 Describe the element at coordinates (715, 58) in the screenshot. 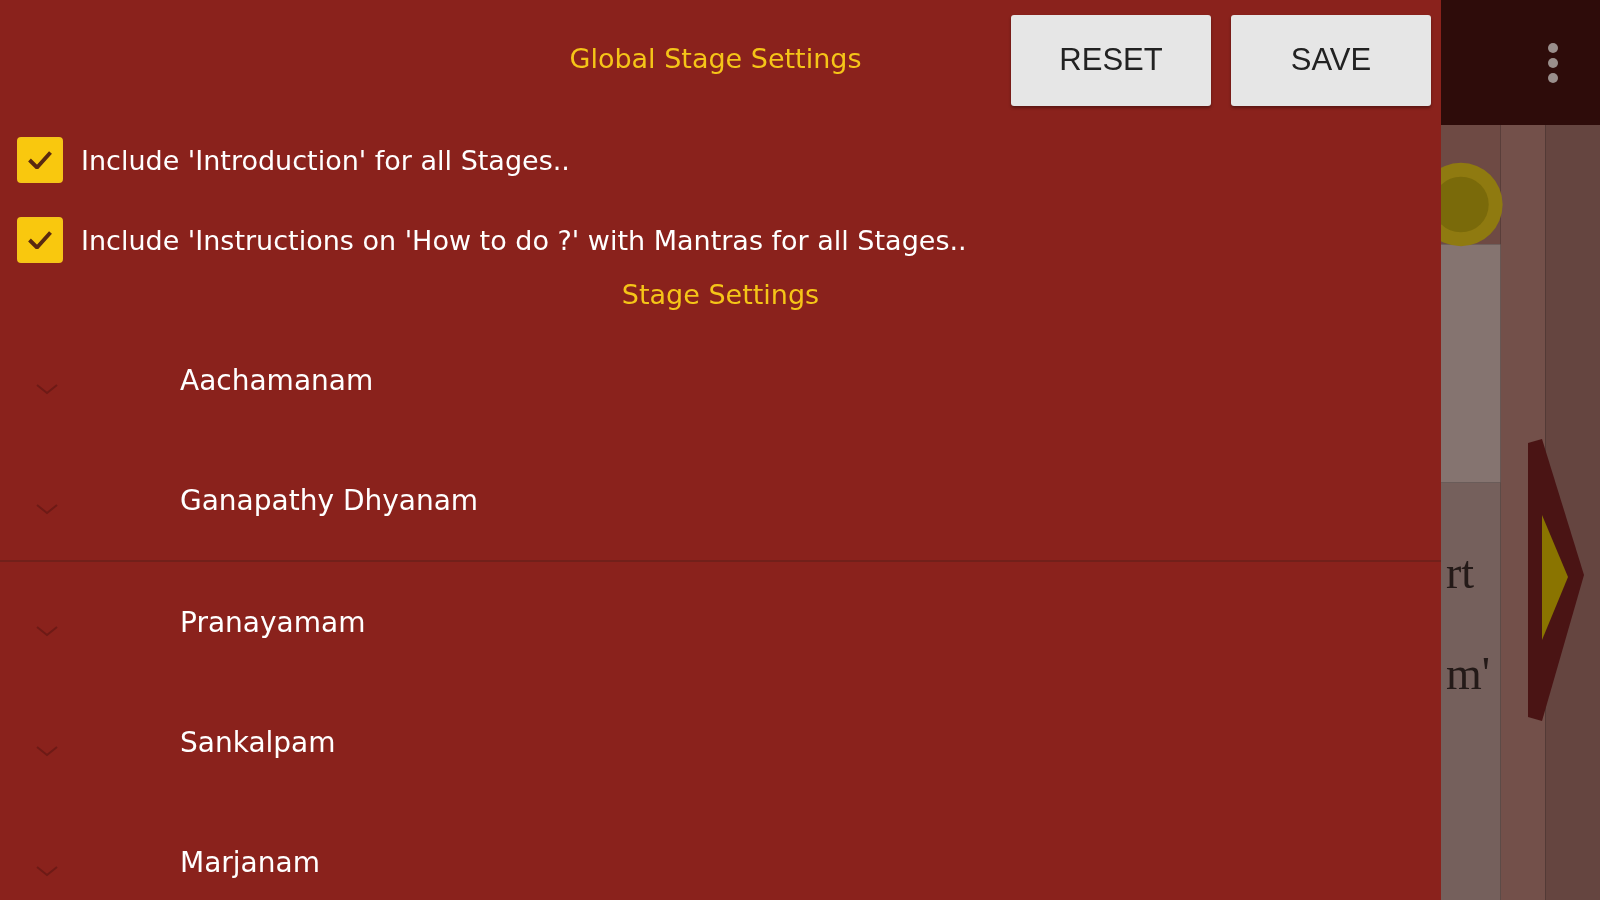

I see `panel-title: Global Stage Settings` at that location.